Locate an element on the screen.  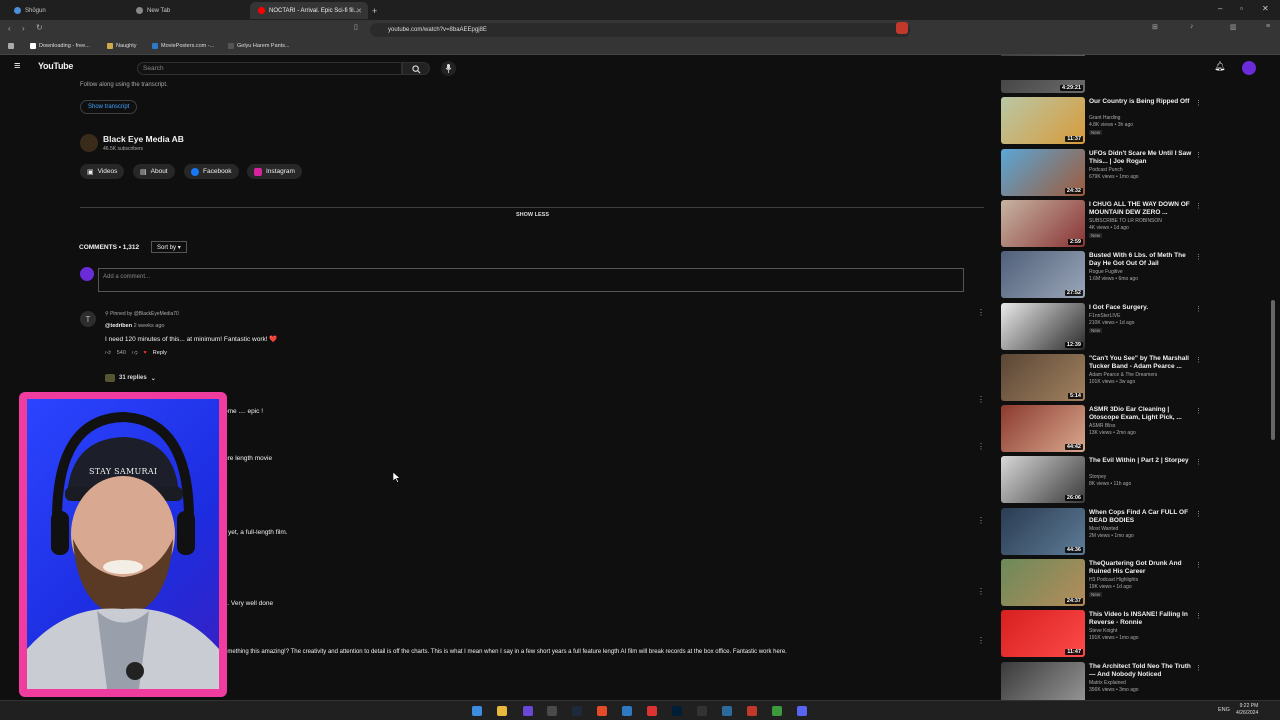
channel-facebook-button: Facebook is located at coordinates (211, 171).